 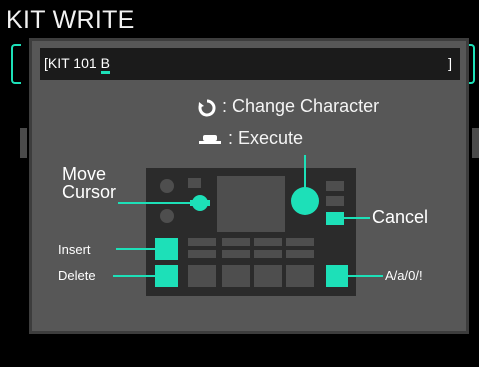 What do you see at coordinates (202, 242) in the screenshot?
I see `pad-a1` at bounding box center [202, 242].